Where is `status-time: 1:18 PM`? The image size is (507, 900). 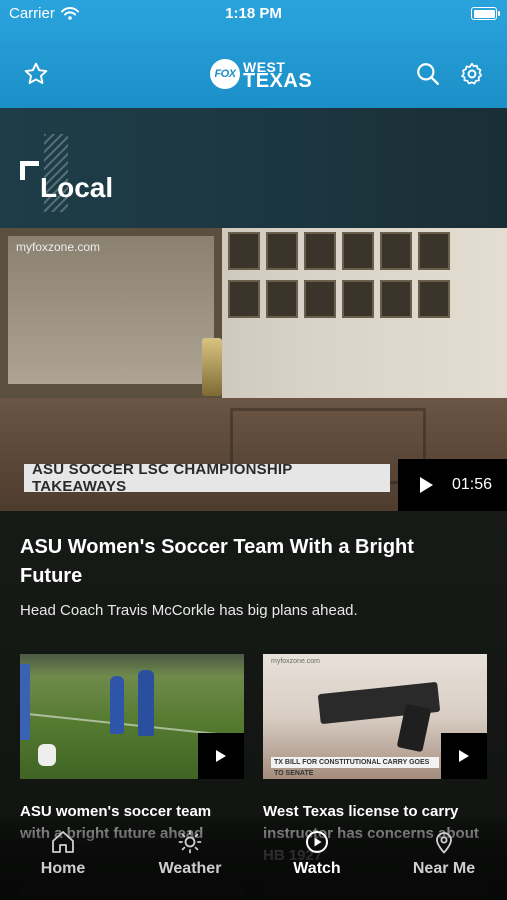
status-time: 1:18 PM is located at coordinates (253, 13).